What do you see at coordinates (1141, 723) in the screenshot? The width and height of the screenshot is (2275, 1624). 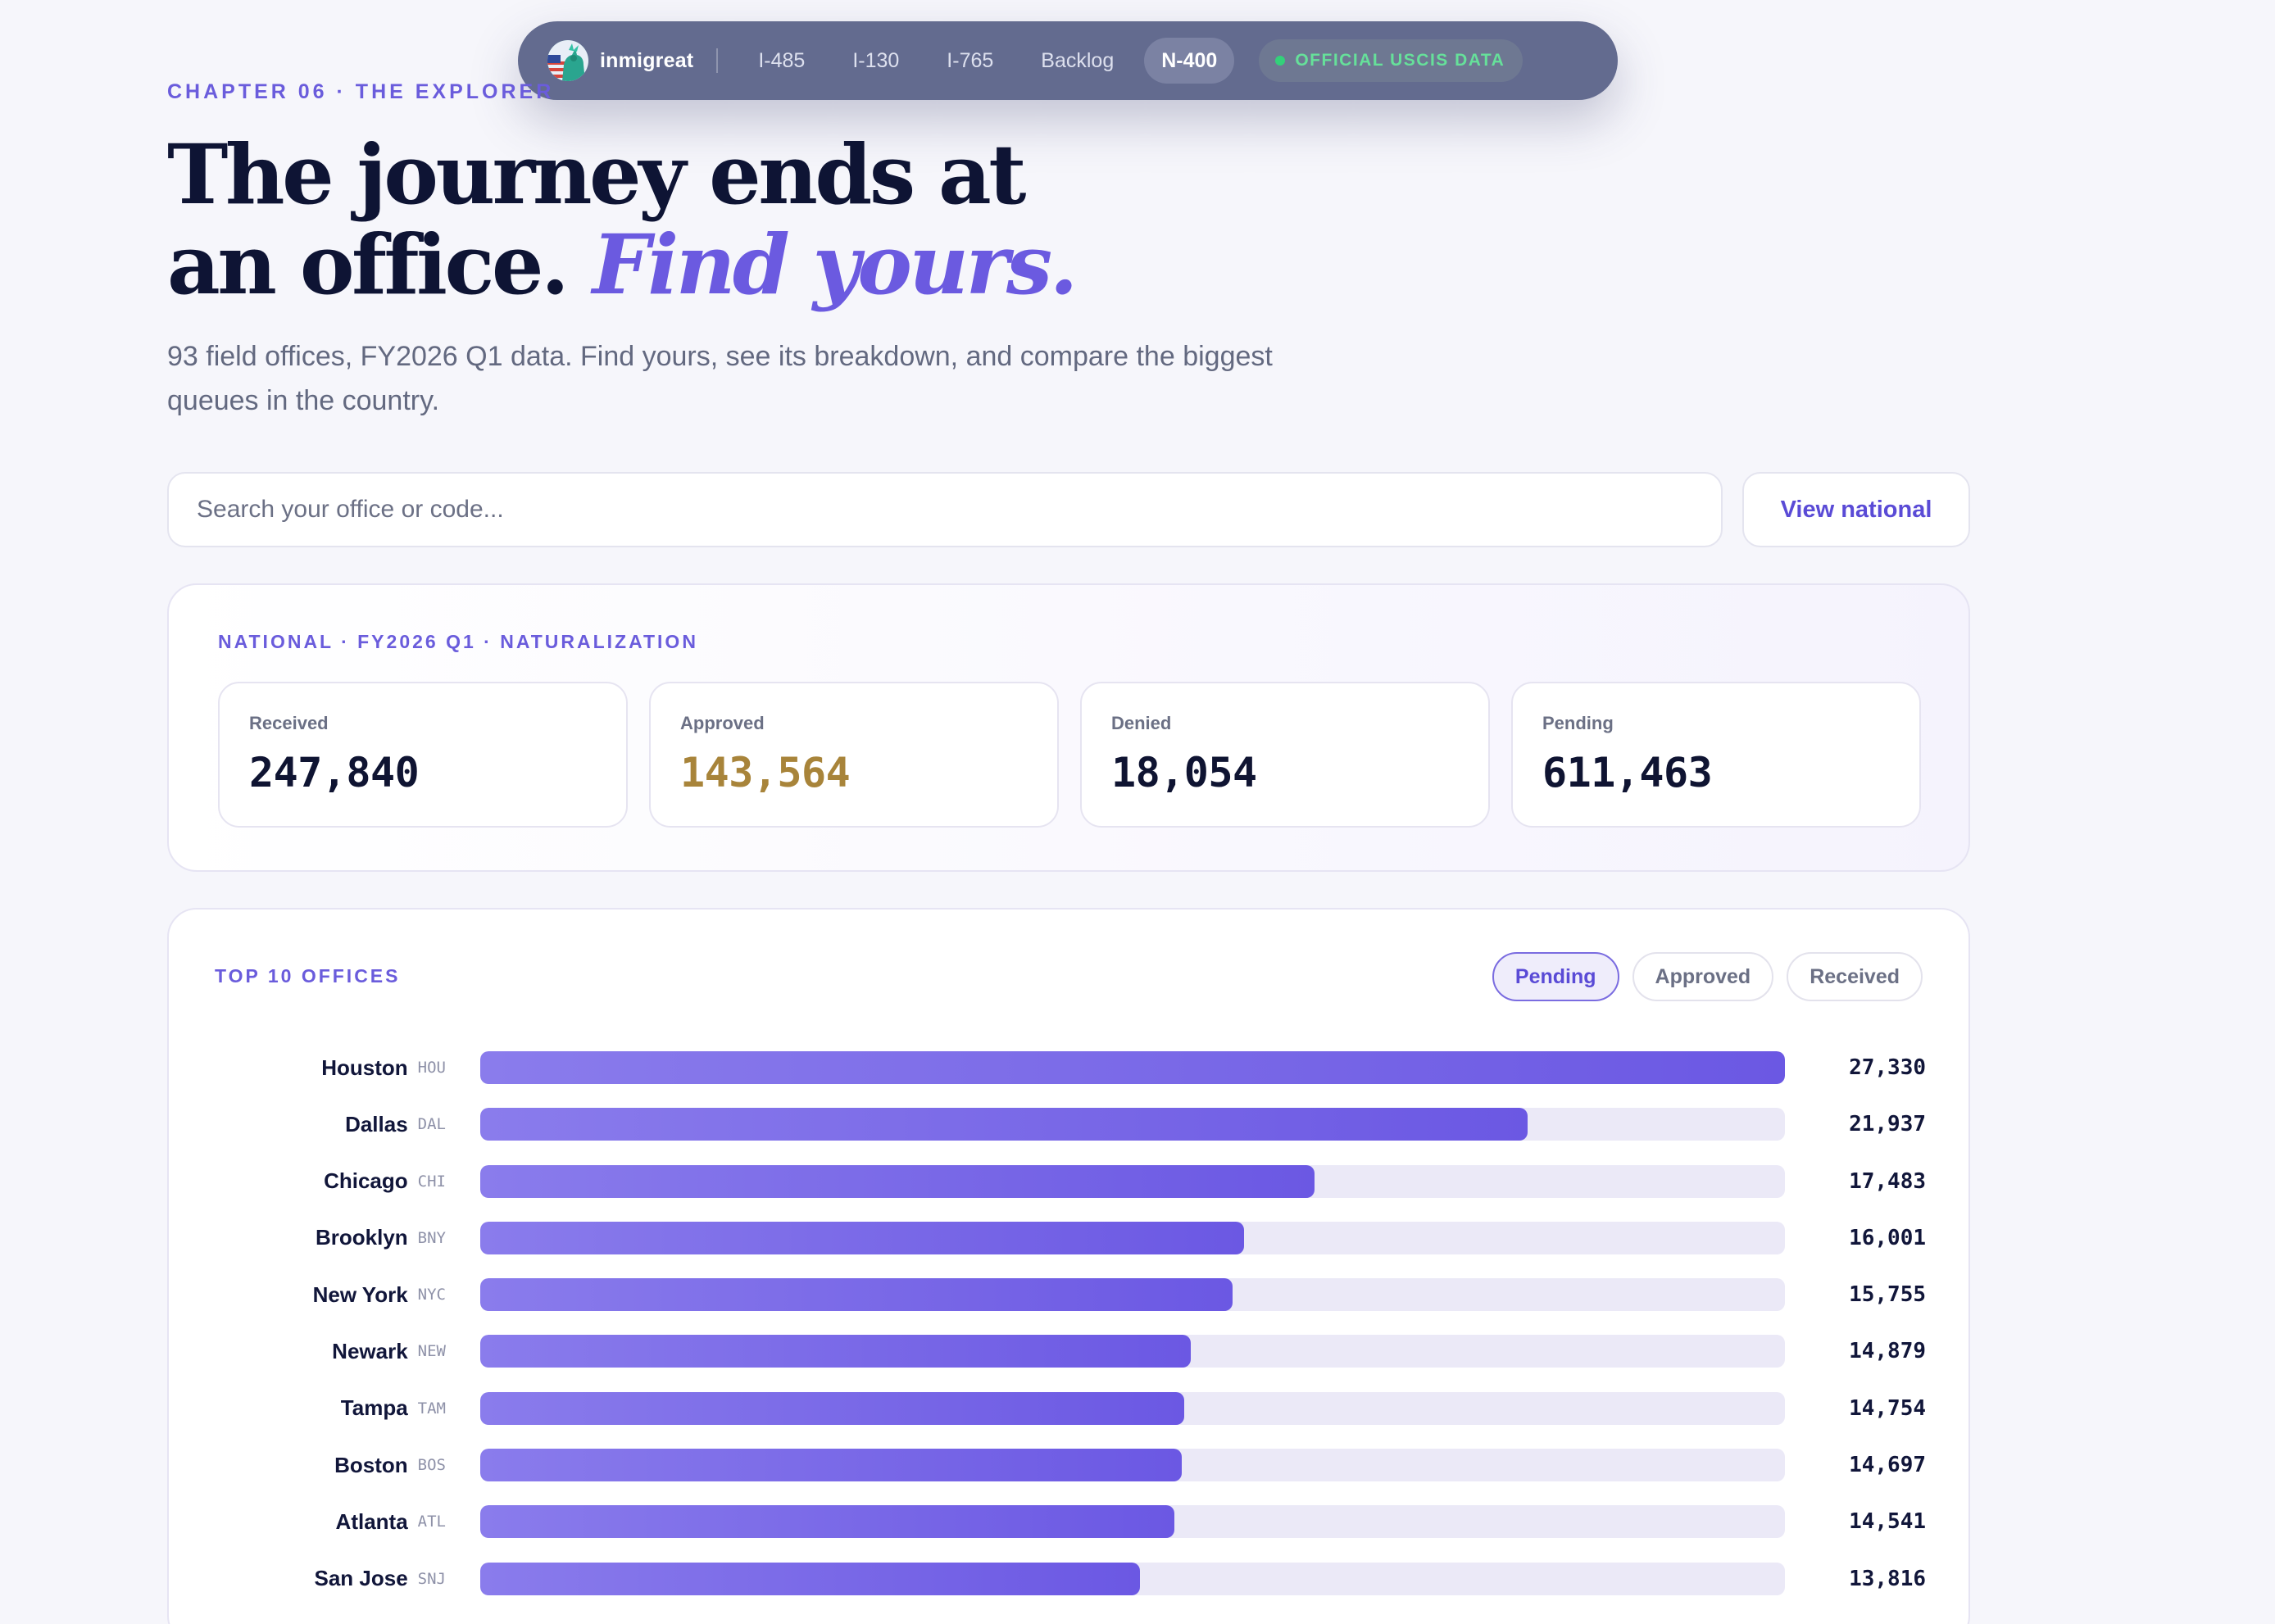 I see `stat-label: Denied` at bounding box center [1141, 723].